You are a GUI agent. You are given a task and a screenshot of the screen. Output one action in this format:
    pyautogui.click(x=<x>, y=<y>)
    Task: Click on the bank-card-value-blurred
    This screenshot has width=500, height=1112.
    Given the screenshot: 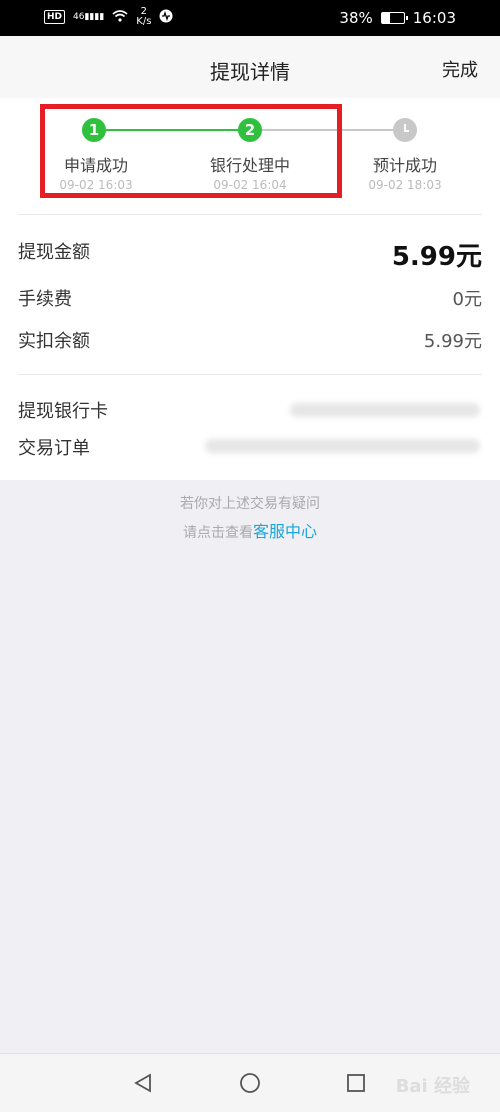 What is the action you would take?
    pyautogui.click(x=385, y=410)
    